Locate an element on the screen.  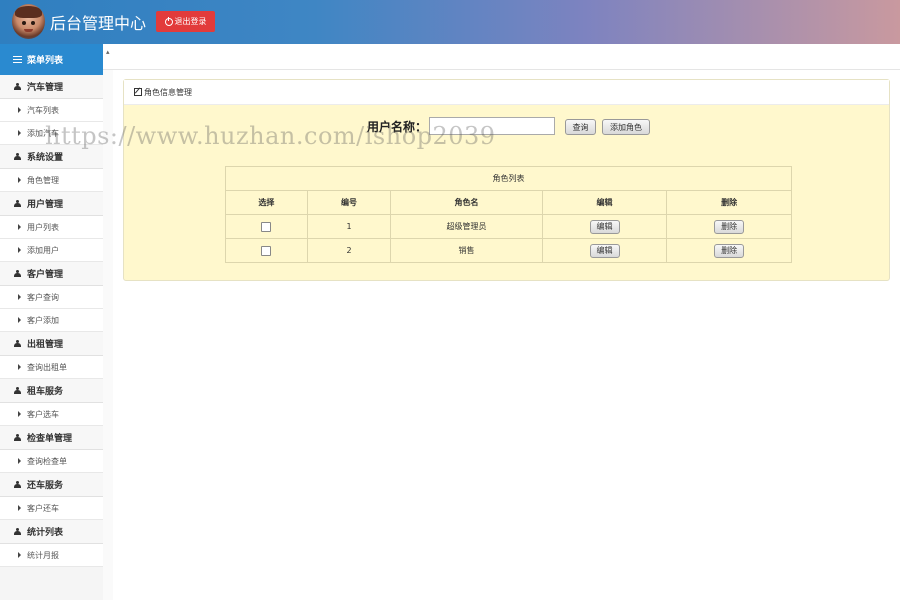
sidebar-item-choose-car: 客户选车 is located at coordinates (51, 414).